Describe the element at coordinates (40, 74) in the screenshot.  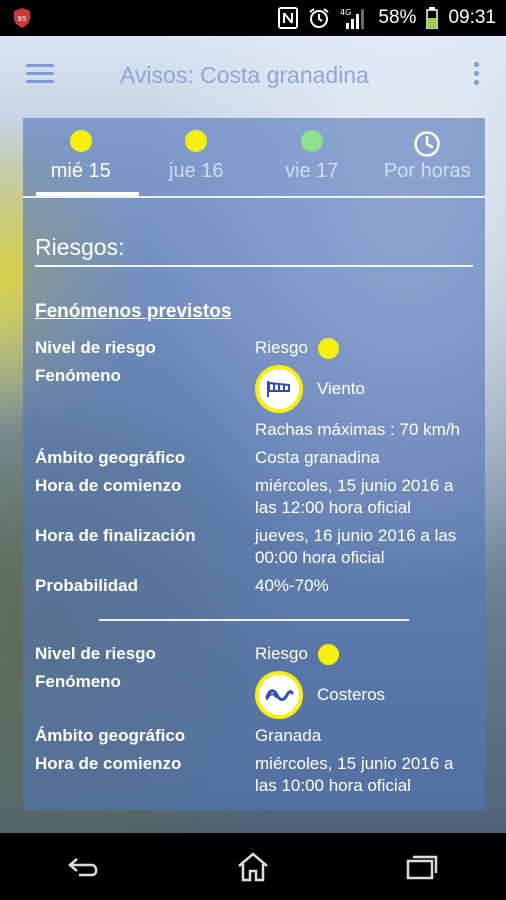
I see `hamburger-menu-icon` at that location.